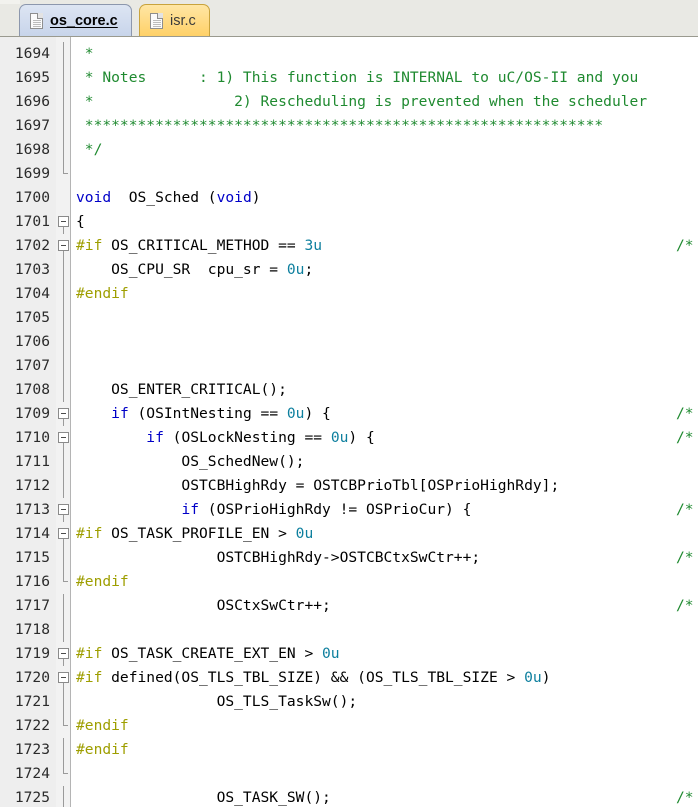 This screenshot has width=698, height=807. I want to click on tab-isr-c: isr.c, so click(174, 20).